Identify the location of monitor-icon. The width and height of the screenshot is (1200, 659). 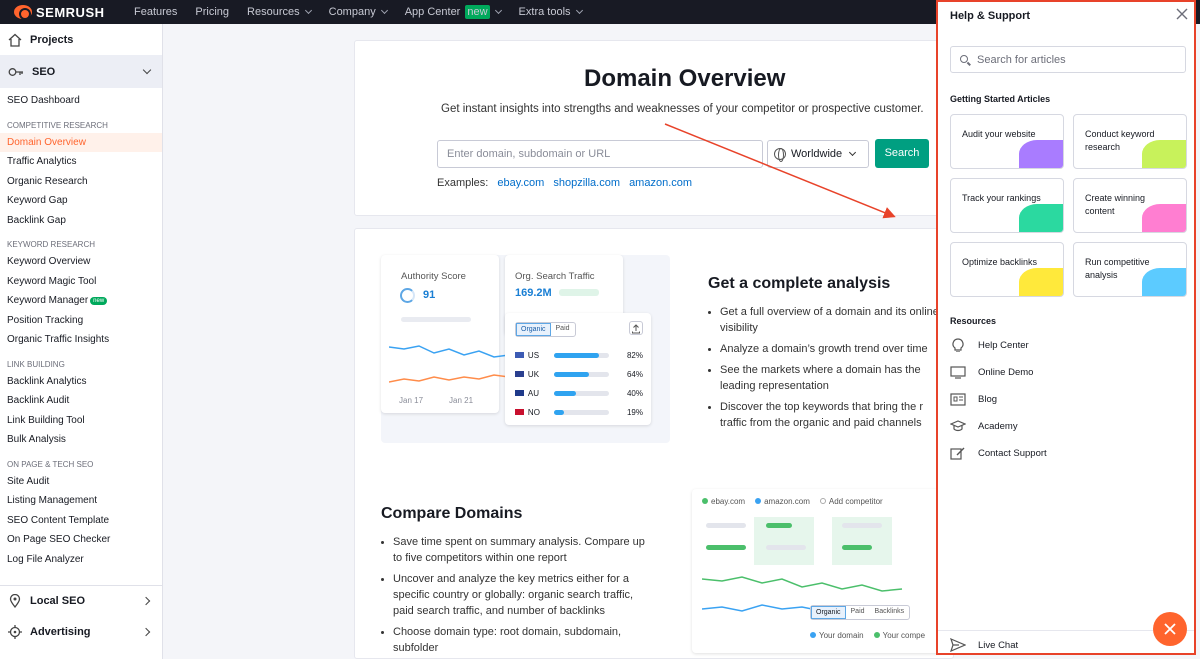
(958, 372).